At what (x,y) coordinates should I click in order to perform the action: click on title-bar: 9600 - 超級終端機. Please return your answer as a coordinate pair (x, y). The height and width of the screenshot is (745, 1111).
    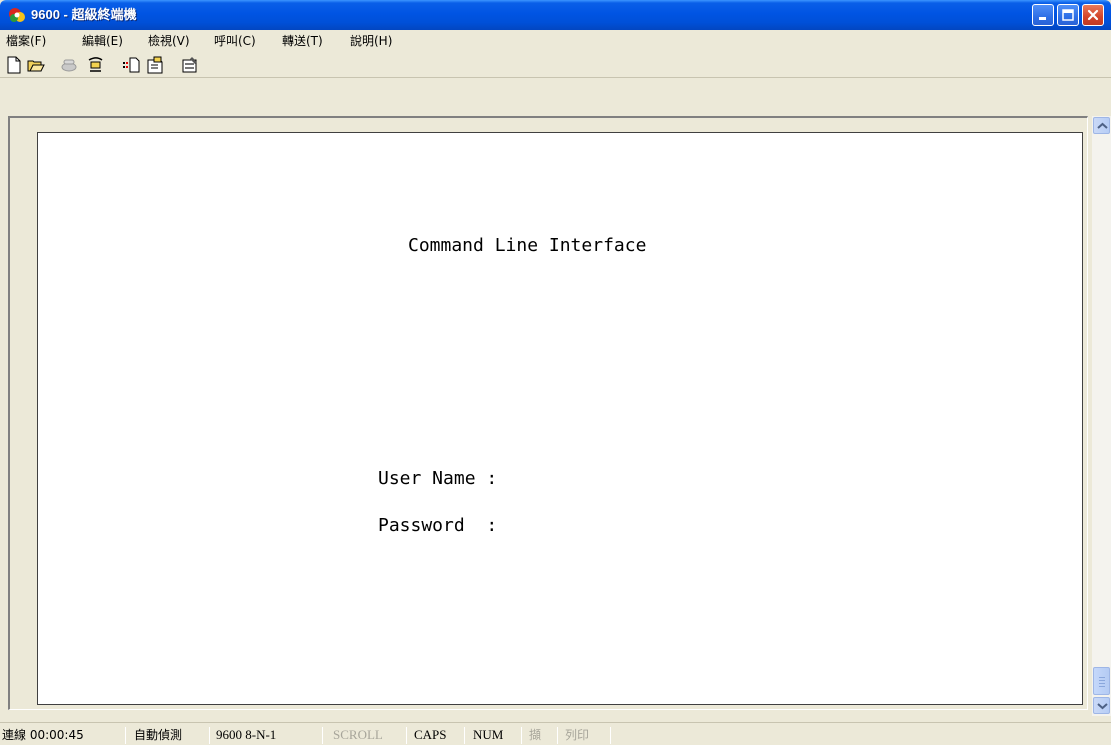
    Looking at the image, I should click on (555, 15).